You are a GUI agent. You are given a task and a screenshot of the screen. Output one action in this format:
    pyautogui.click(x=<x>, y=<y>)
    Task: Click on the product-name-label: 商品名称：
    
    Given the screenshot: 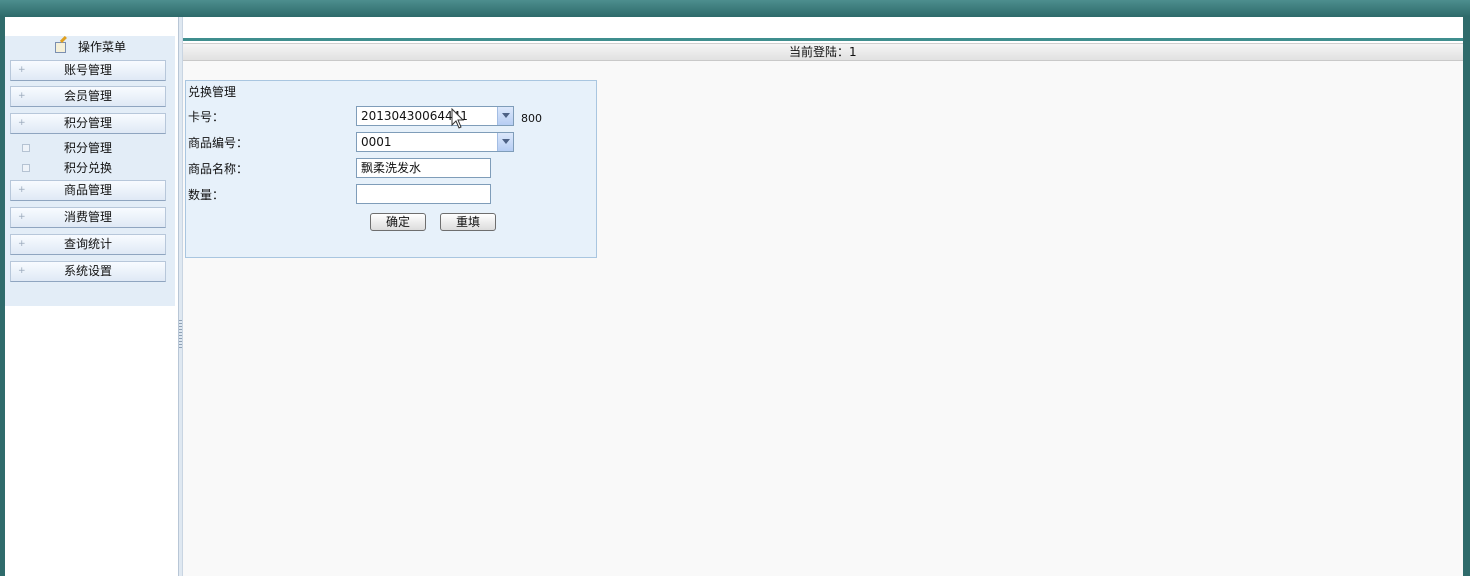 What is the action you would take?
    pyautogui.click(x=218, y=169)
    